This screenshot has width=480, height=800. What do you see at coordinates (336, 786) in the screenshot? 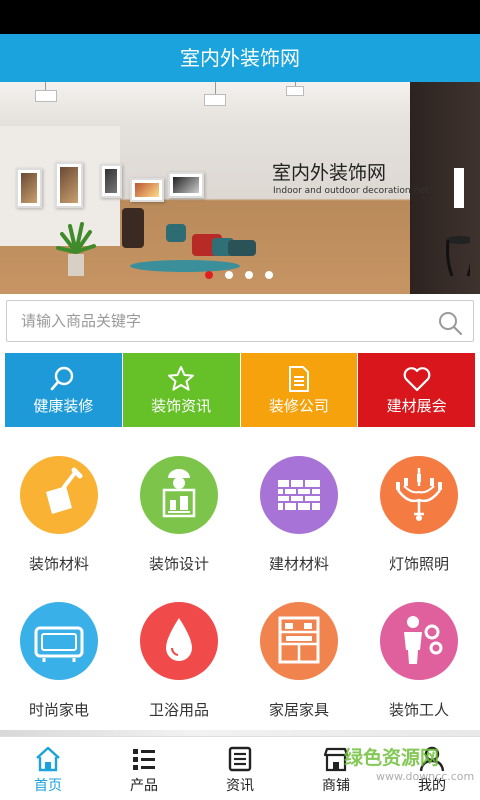
I see `nav-label: 商铺` at bounding box center [336, 786].